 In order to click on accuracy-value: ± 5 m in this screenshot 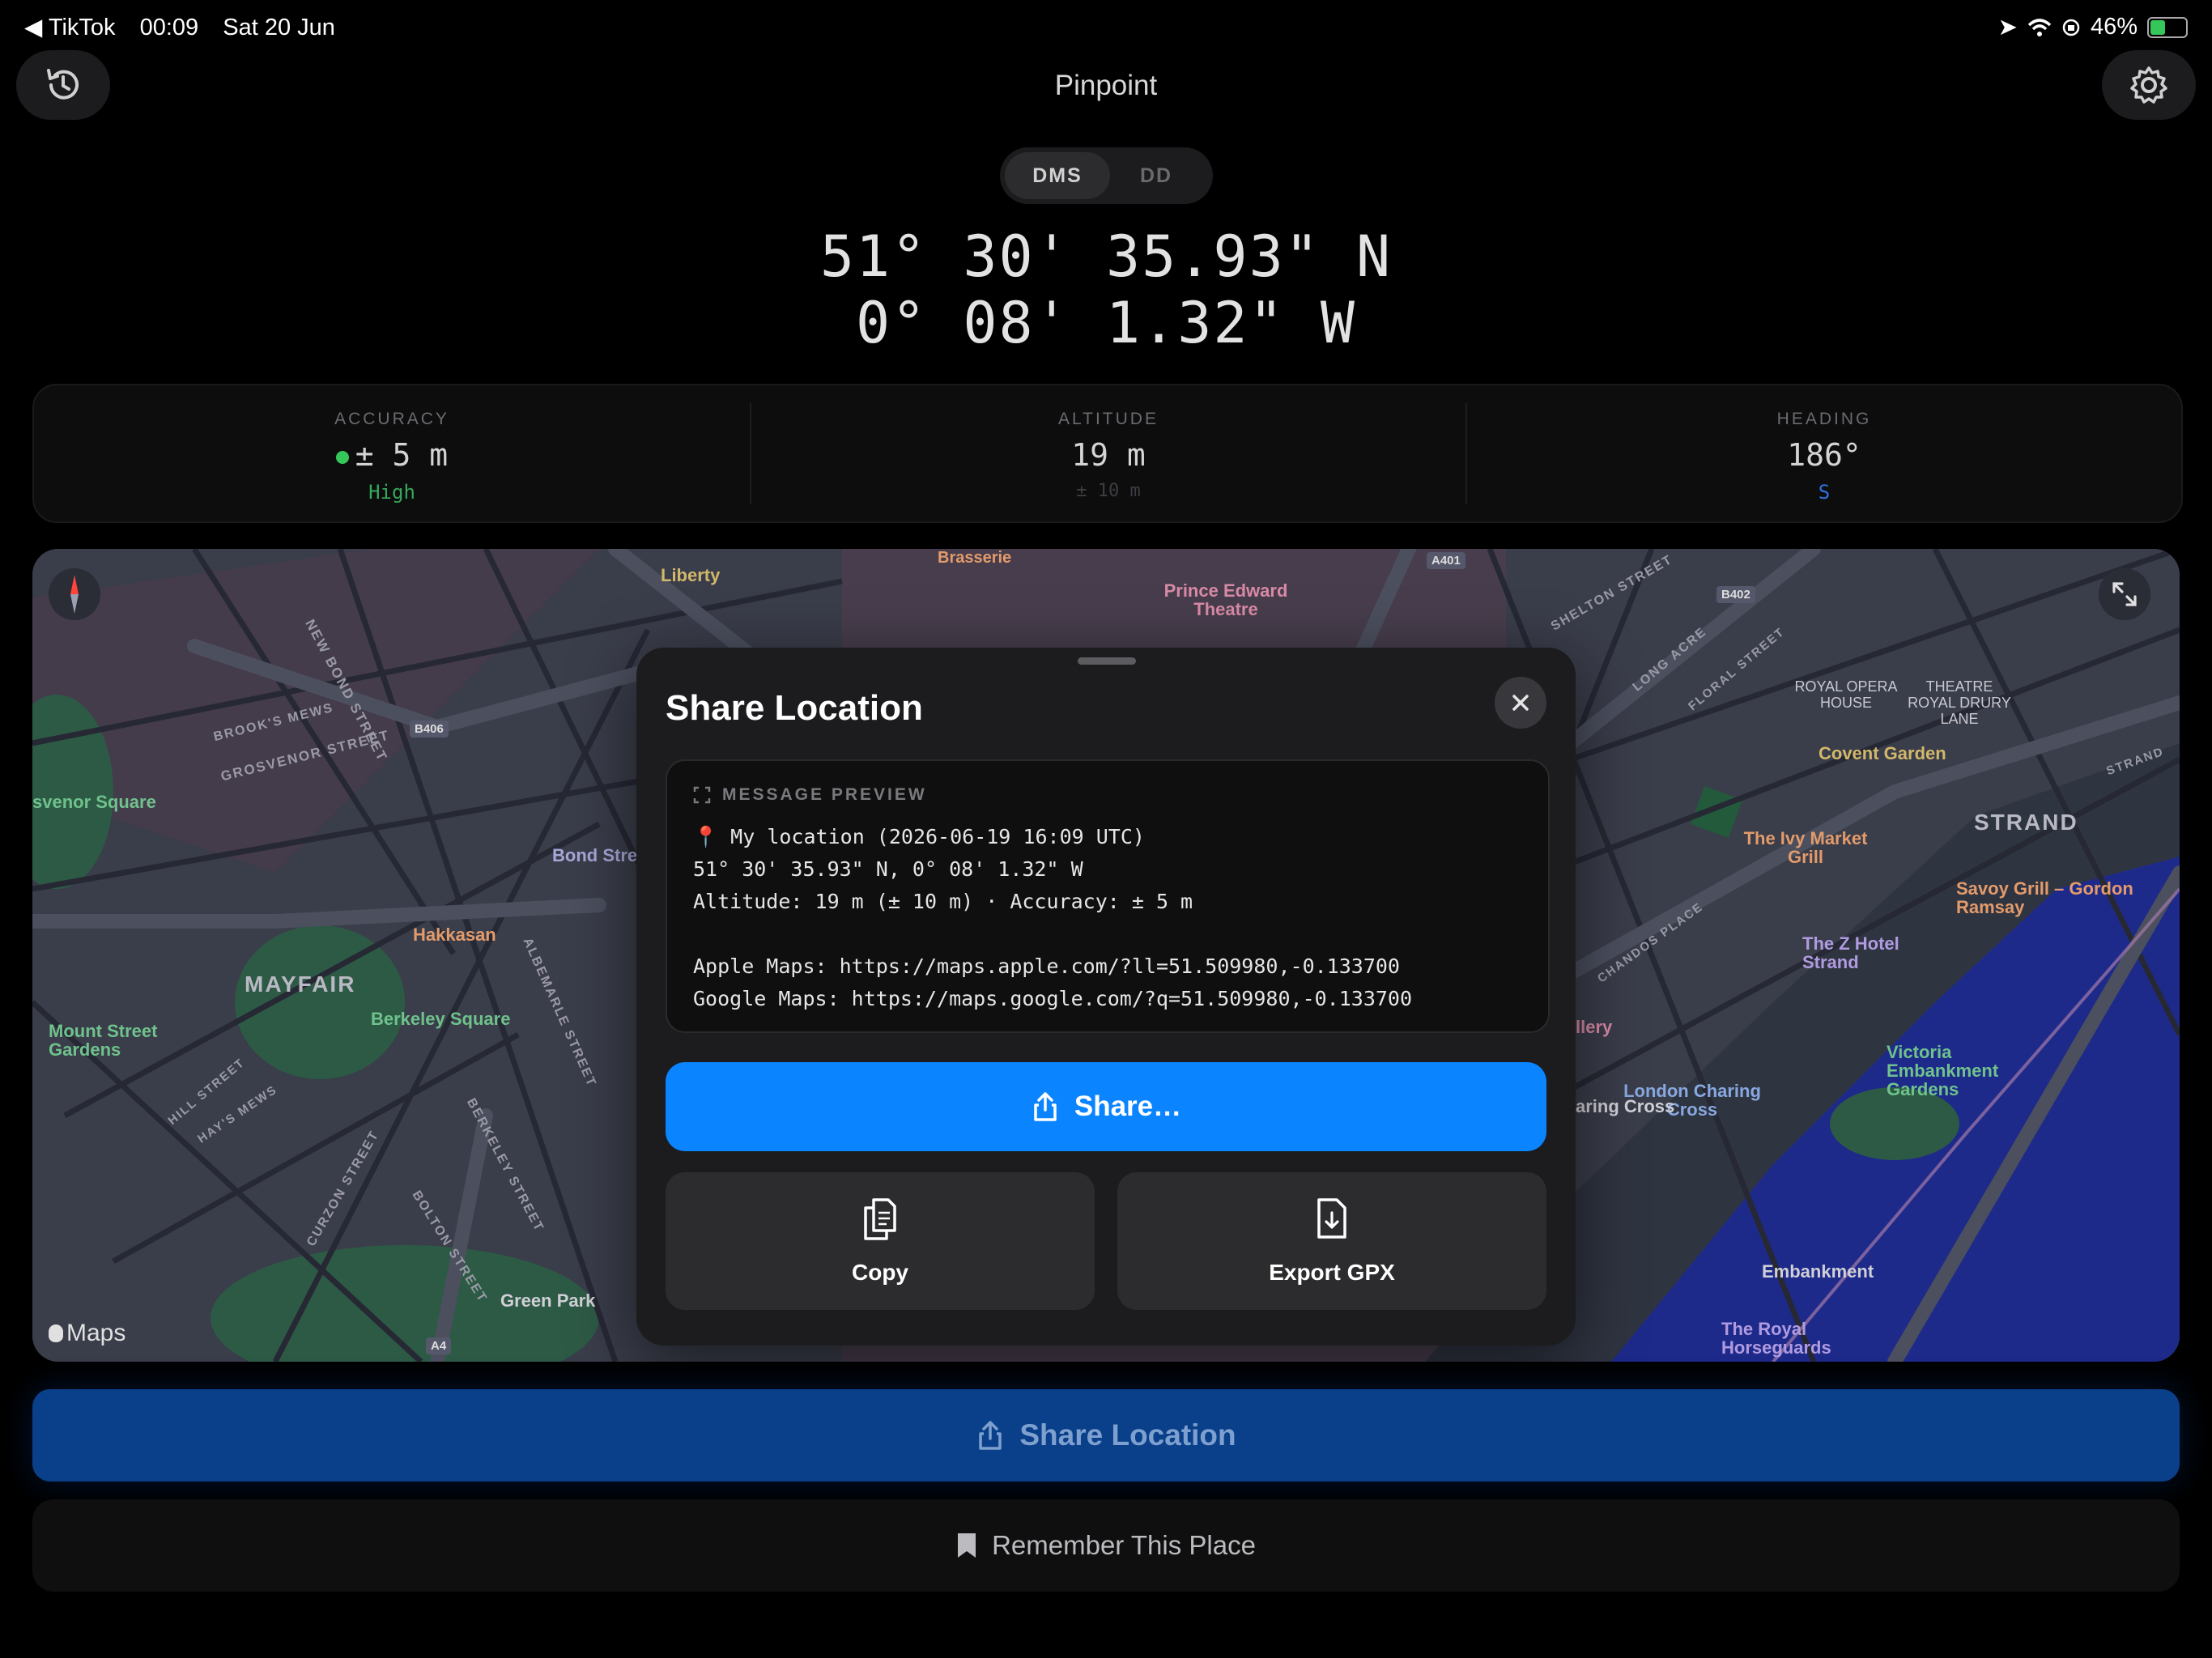, I will do `click(402, 455)`.